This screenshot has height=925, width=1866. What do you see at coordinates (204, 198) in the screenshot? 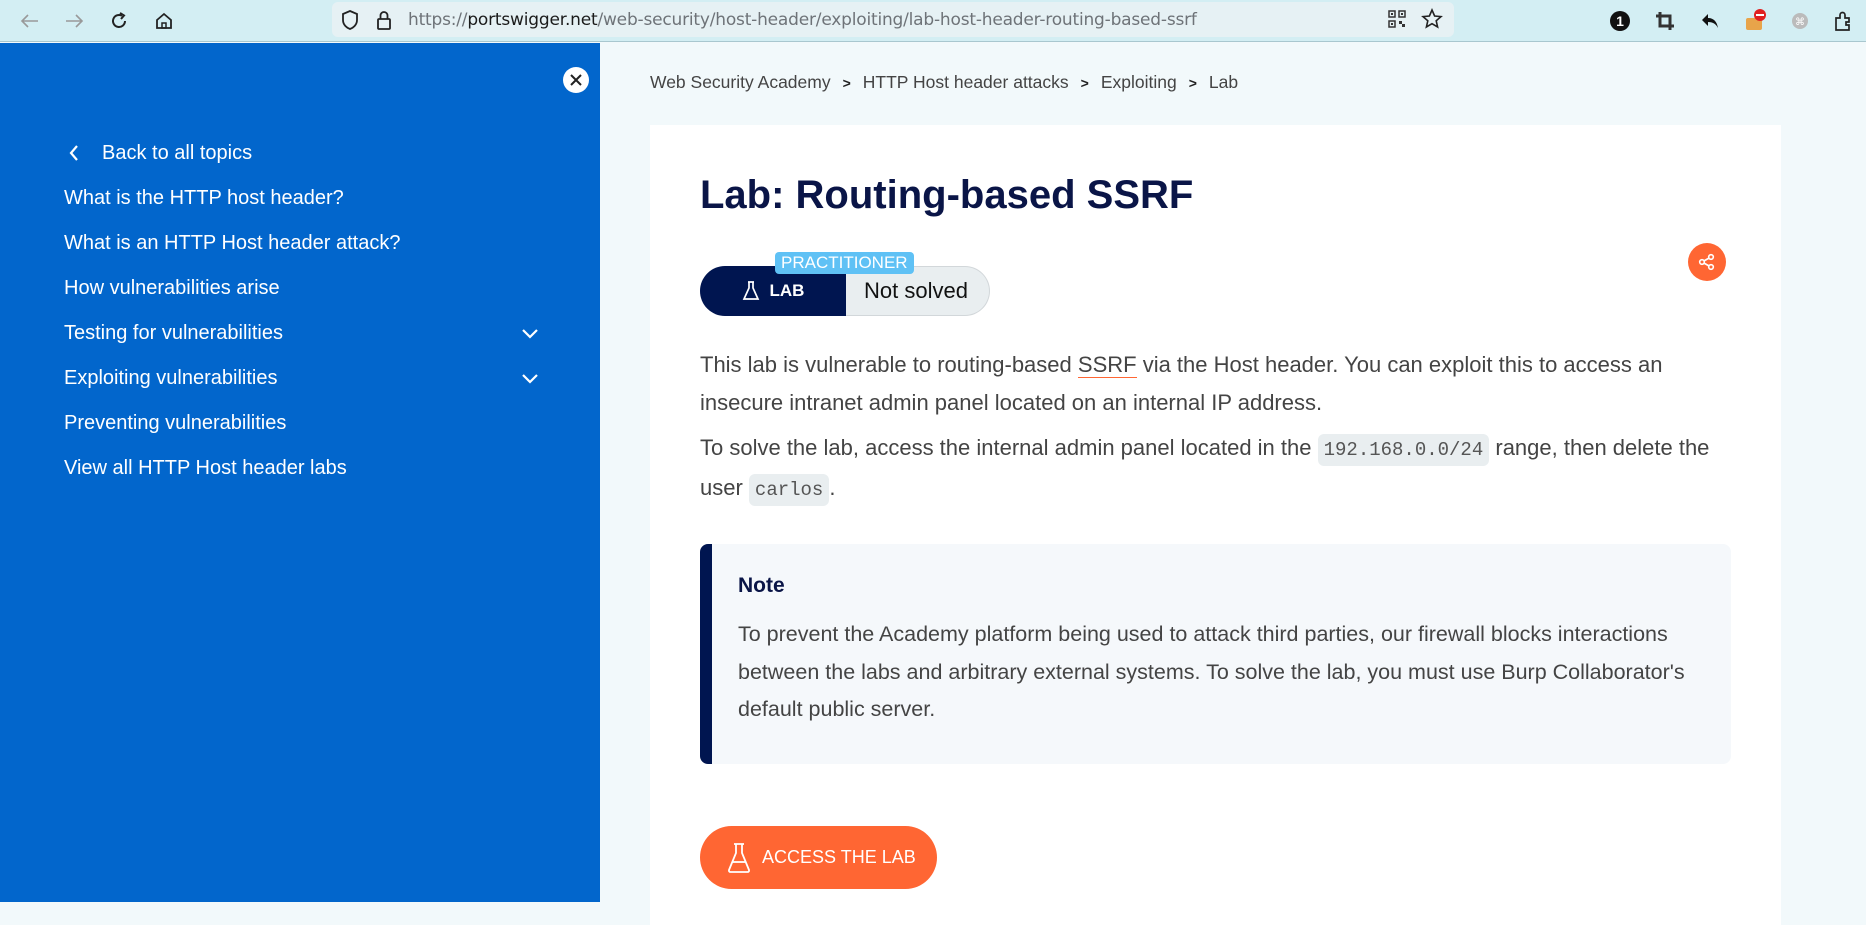
I see `sidebar-item-what-is-host-header: What is the HTTP host header?` at bounding box center [204, 198].